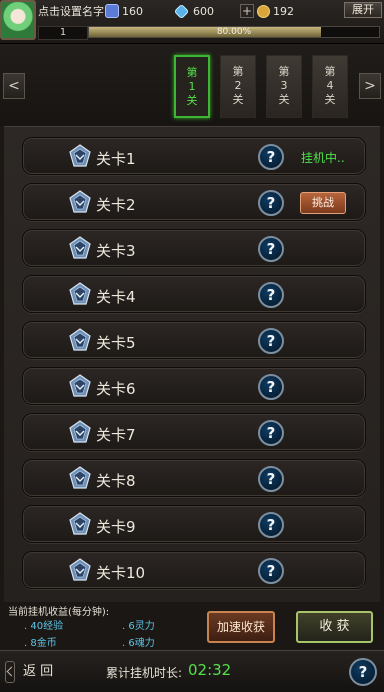 The height and width of the screenshot is (692, 384). What do you see at coordinates (323, 158) in the screenshot?
I see `idle-status: 挂机中..` at bounding box center [323, 158].